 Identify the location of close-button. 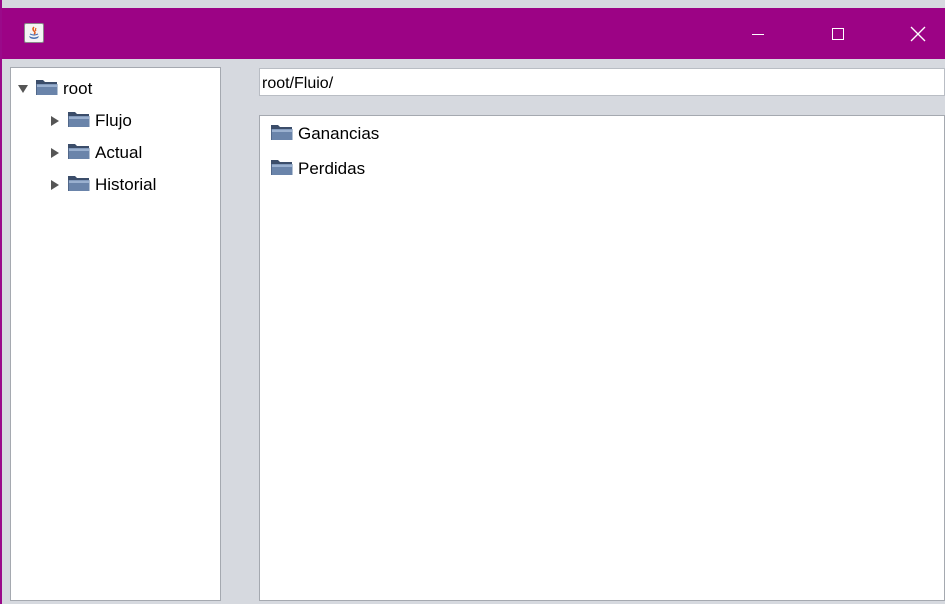
(918, 33).